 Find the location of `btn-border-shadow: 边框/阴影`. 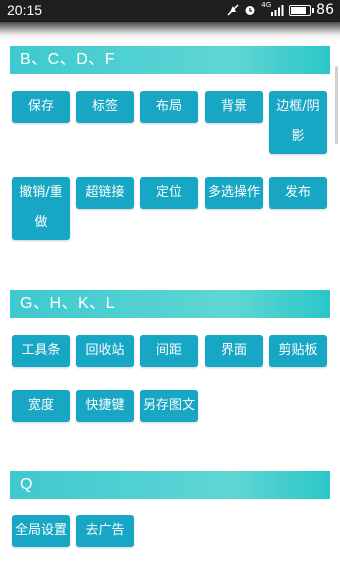

btn-border-shadow: 边框/阴影 is located at coordinates (298, 122).